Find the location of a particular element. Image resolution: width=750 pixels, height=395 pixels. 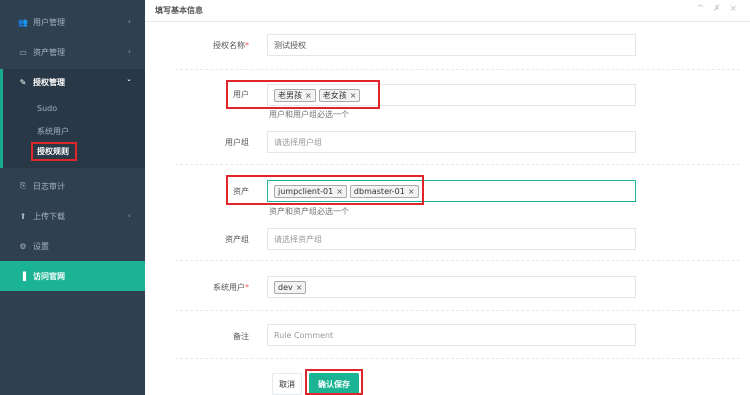

nav-log-audit: ⎘ 日志审计 is located at coordinates (72, 186).